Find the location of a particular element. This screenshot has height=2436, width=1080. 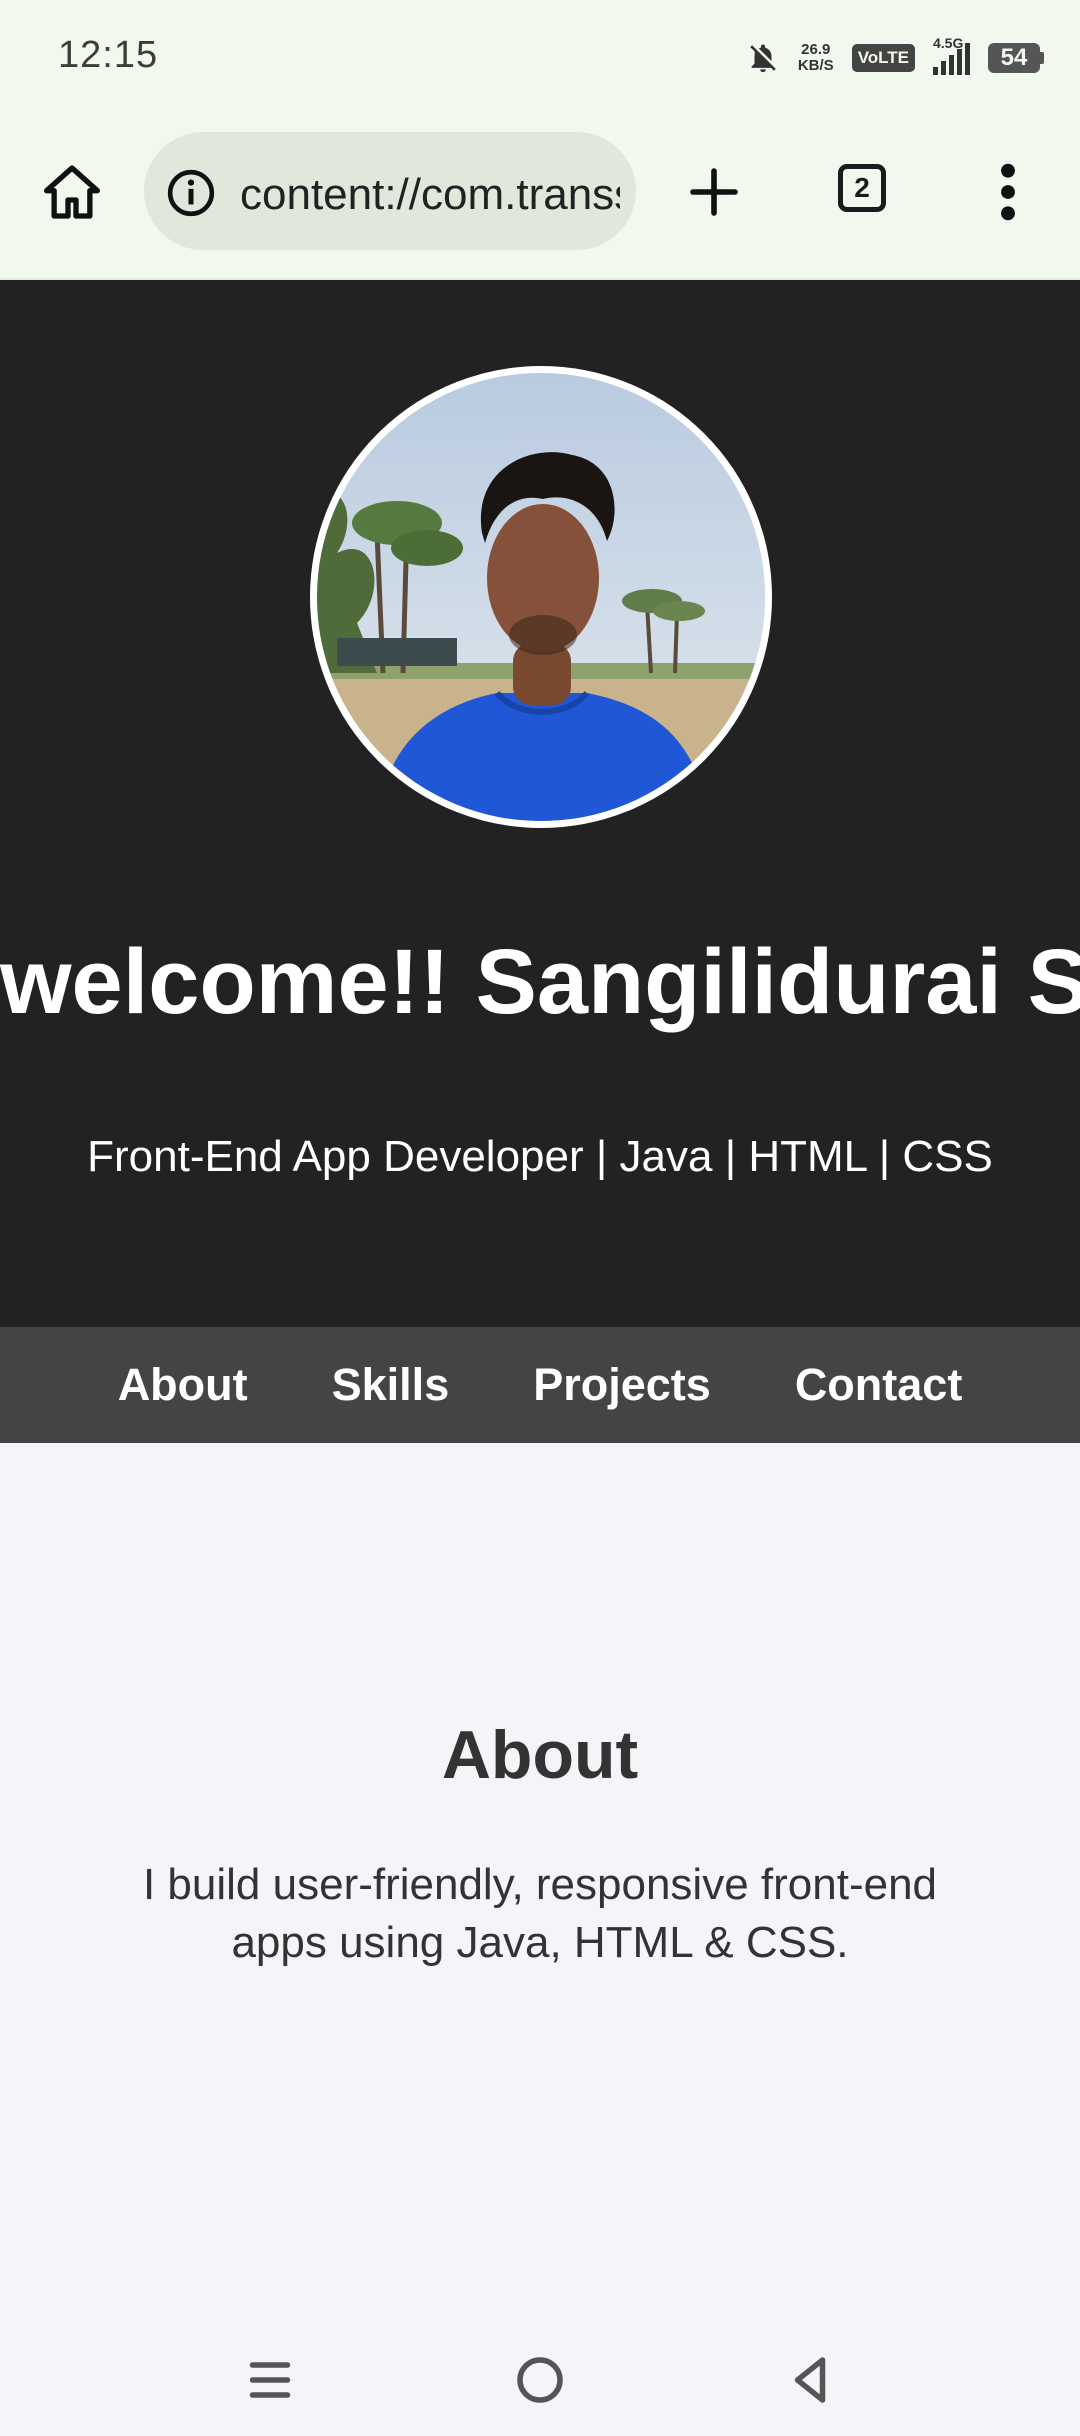

tab-switcher-button: 2 is located at coordinates (862, 188).